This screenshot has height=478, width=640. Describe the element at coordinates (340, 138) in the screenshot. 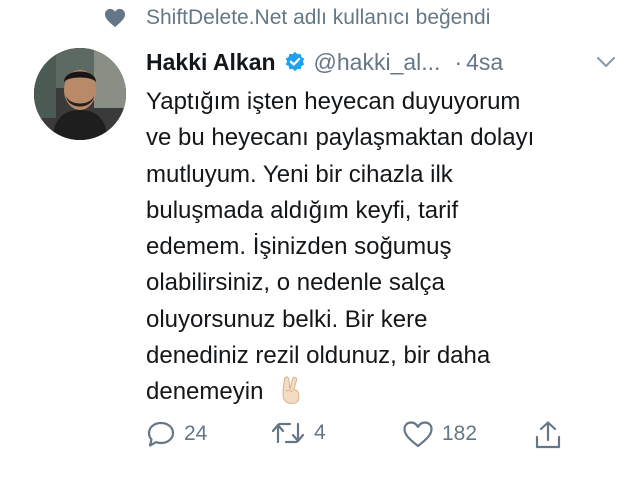

I see `tweet-text-line: ve bu heyecanı paylaşmaktan dolayı` at that location.